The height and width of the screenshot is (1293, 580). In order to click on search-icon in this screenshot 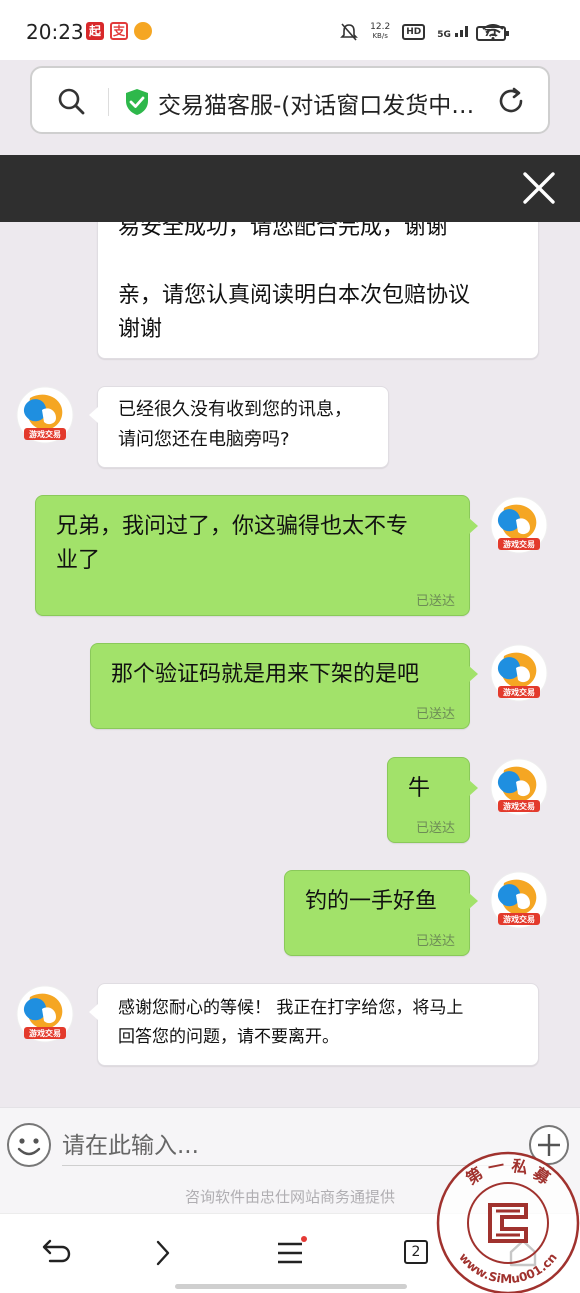, I will do `click(71, 101)`.